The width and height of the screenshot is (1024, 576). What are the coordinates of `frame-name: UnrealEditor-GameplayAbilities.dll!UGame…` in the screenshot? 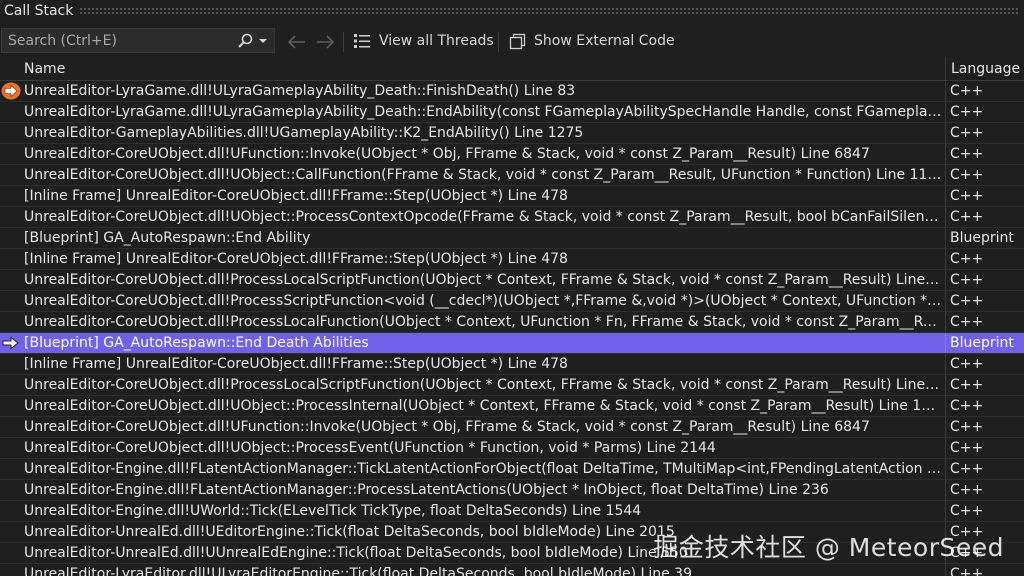 It's located at (304, 133).